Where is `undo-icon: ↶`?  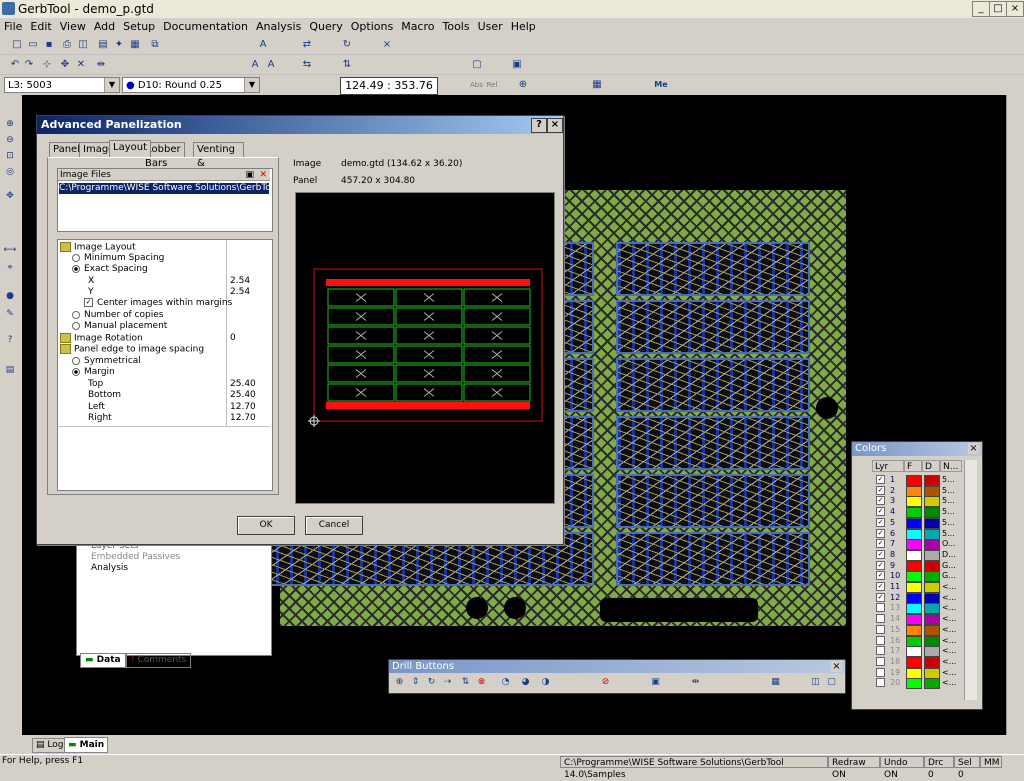 undo-icon: ↶ is located at coordinates (15, 65).